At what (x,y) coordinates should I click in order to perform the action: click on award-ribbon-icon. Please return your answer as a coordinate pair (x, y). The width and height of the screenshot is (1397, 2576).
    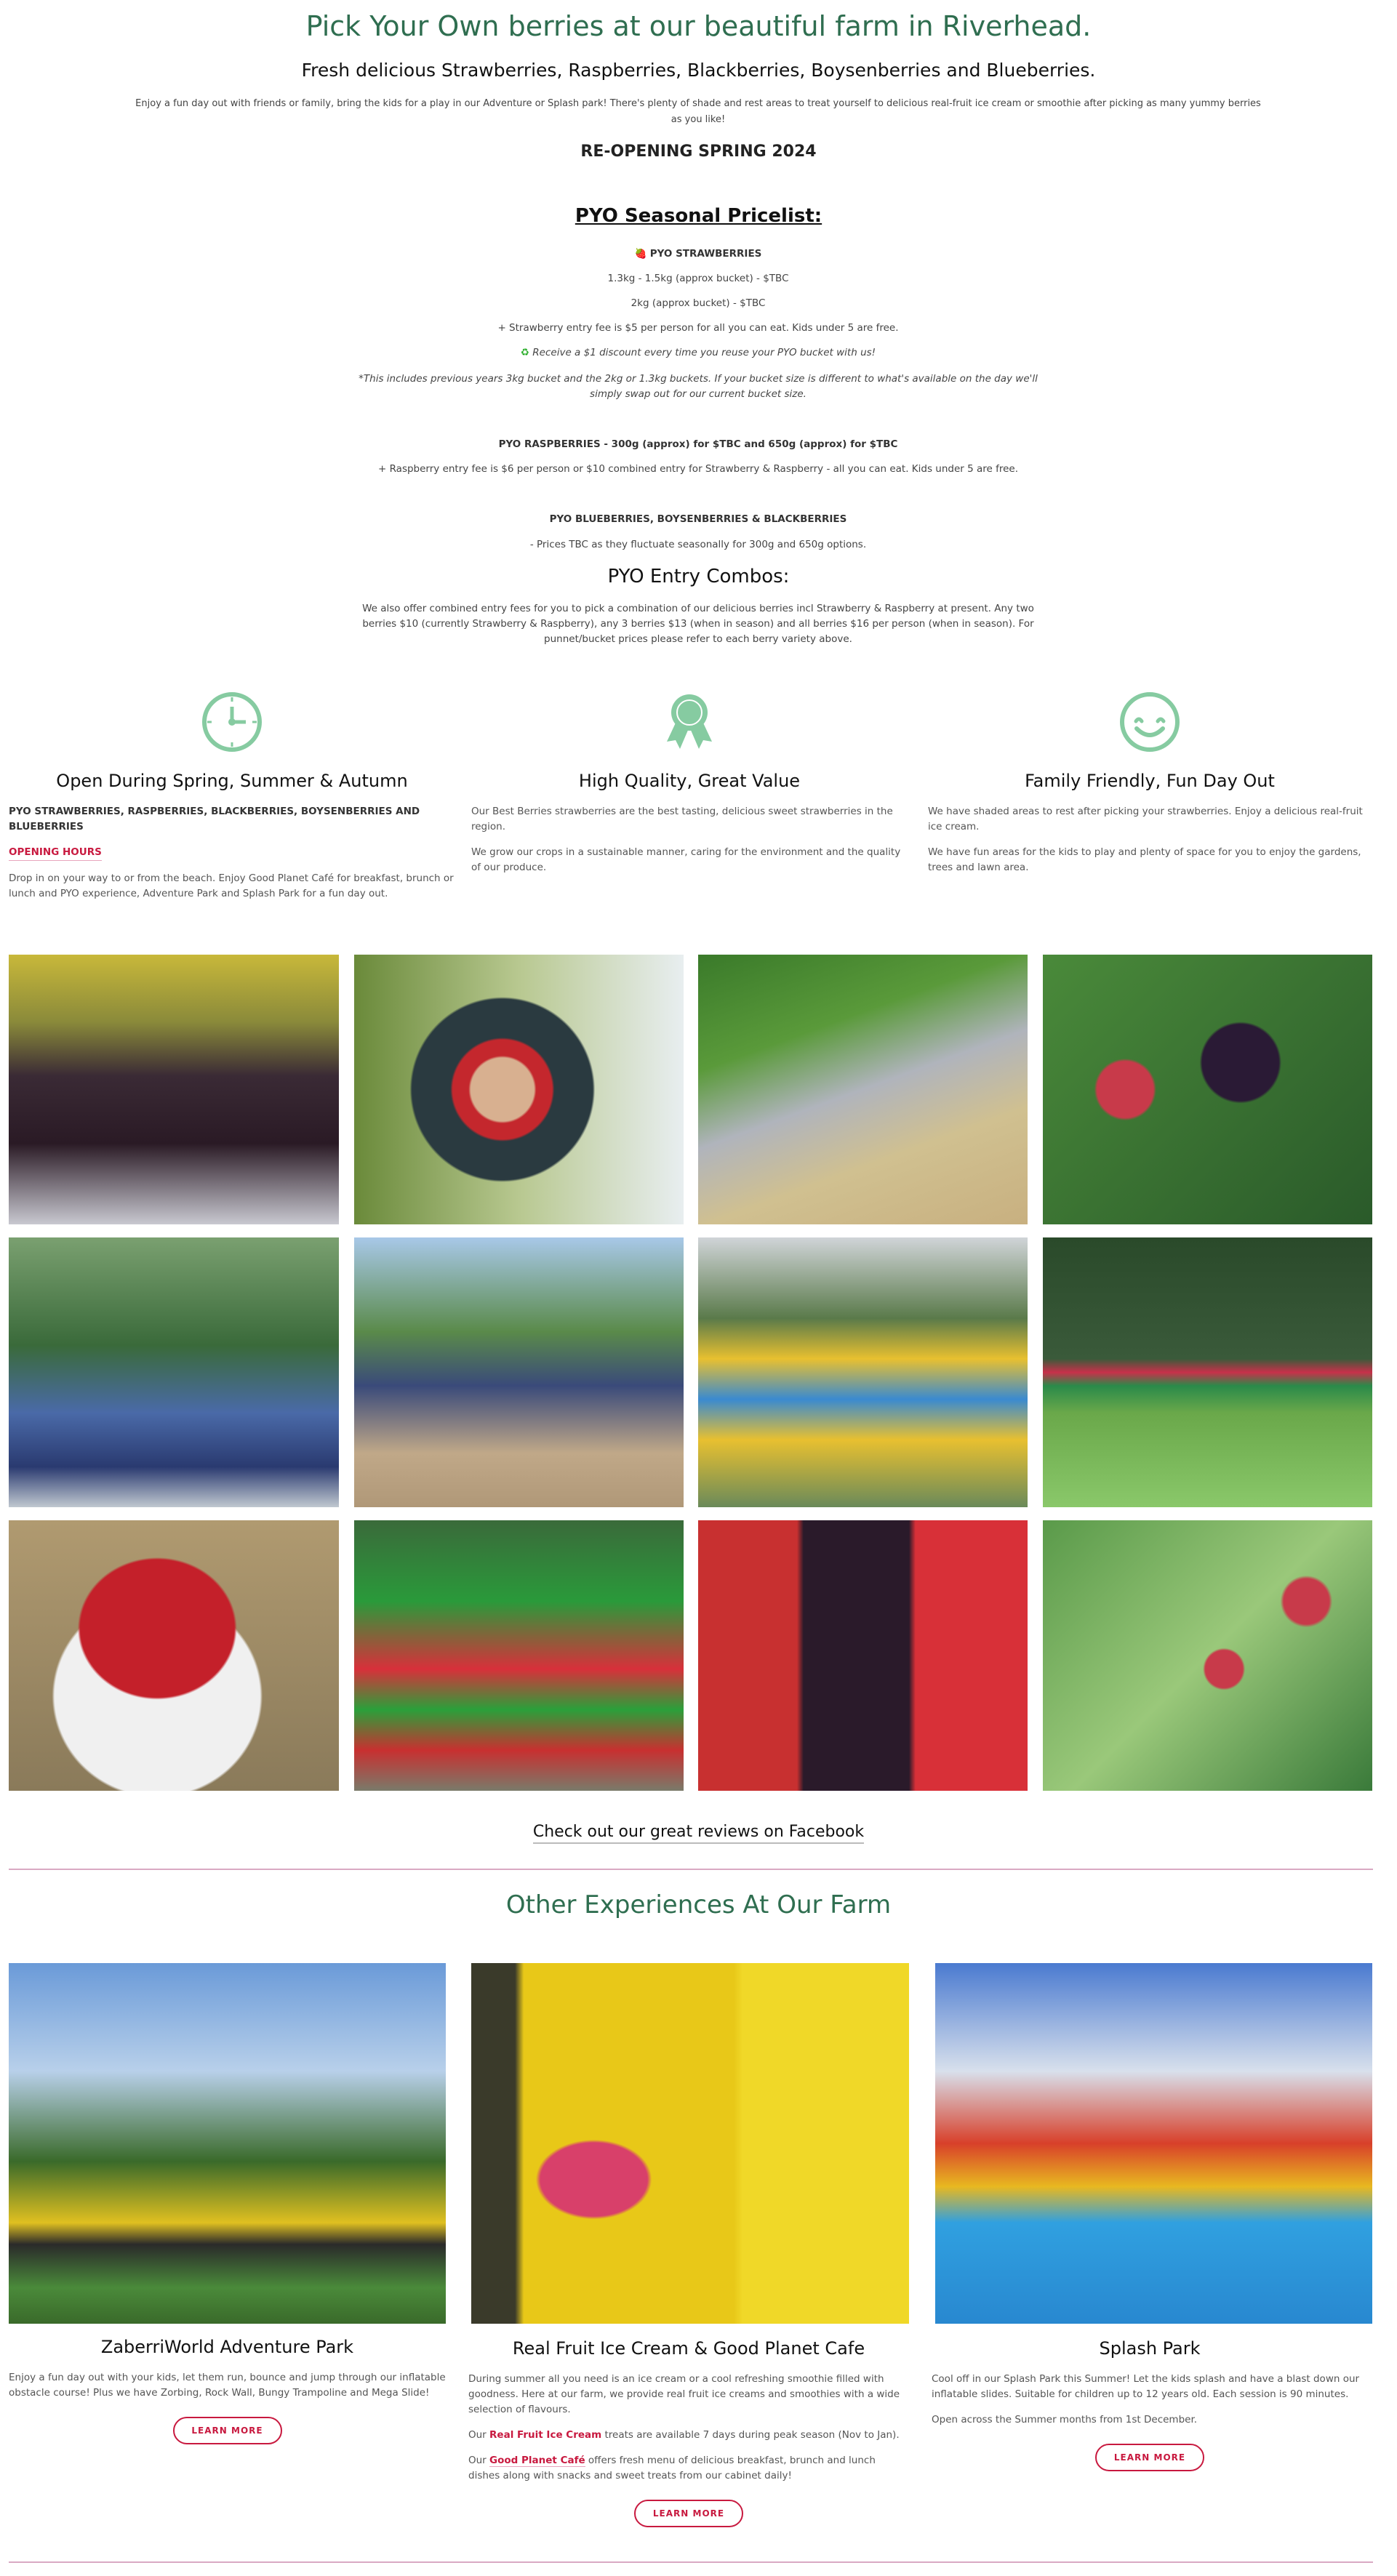
    Looking at the image, I should click on (689, 721).